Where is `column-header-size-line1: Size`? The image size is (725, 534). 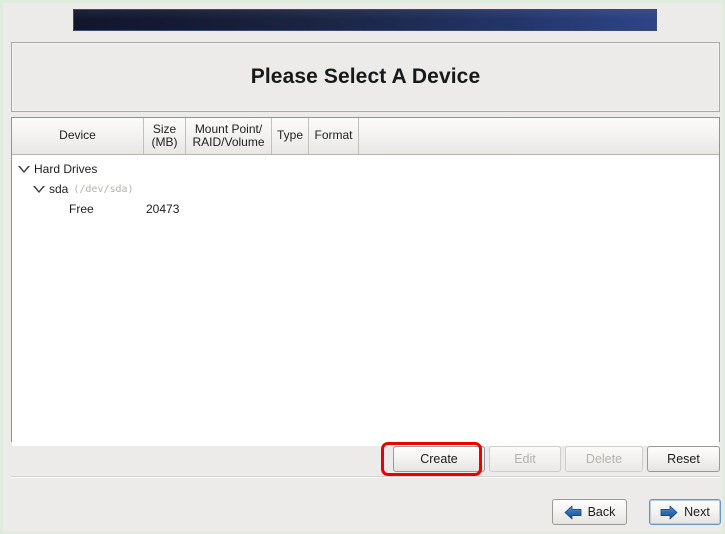 column-header-size-line1: Size is located at coordinates (164, 128).